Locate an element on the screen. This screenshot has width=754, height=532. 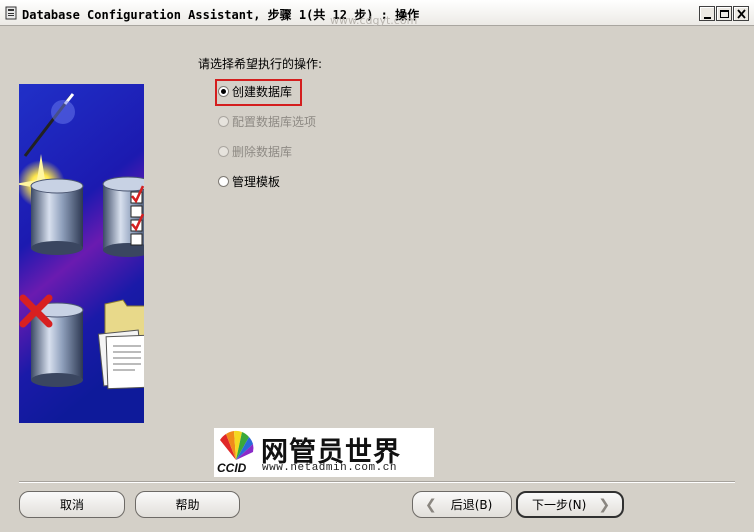
radio-configure-database is located at coordinates (223, 121).